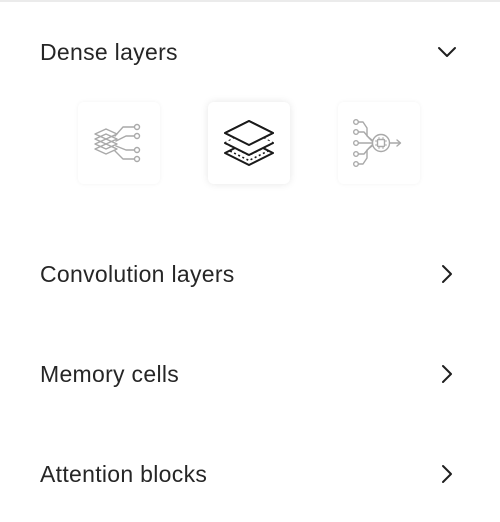 The height and width of the screenshot is (522, 500). I want to click on section-convolution-layers: Convolution layers, so click(250, 274).